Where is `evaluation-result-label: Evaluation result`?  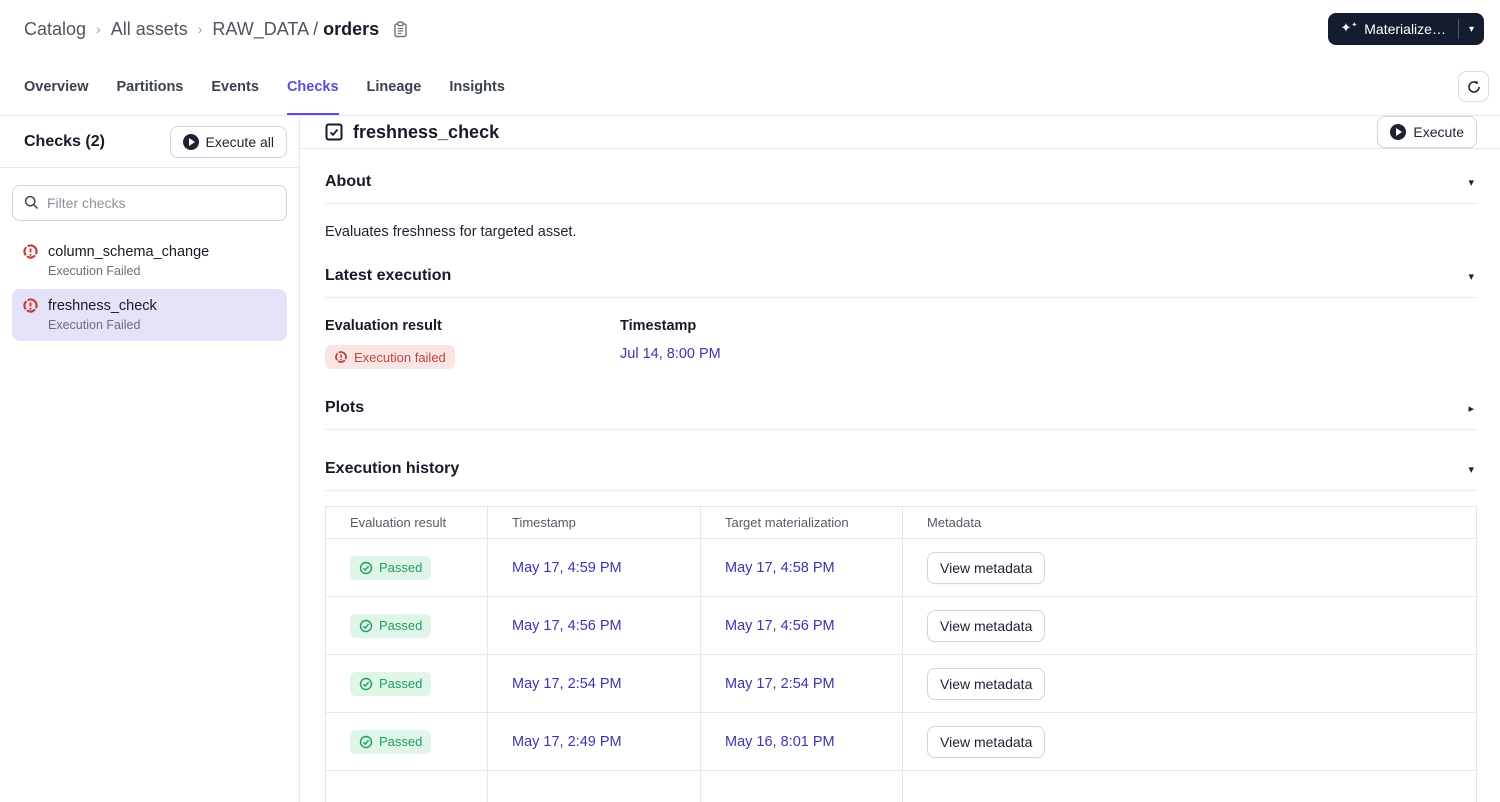
evaluation-result-label: Evaluation result is located at coordinates (383, 326).